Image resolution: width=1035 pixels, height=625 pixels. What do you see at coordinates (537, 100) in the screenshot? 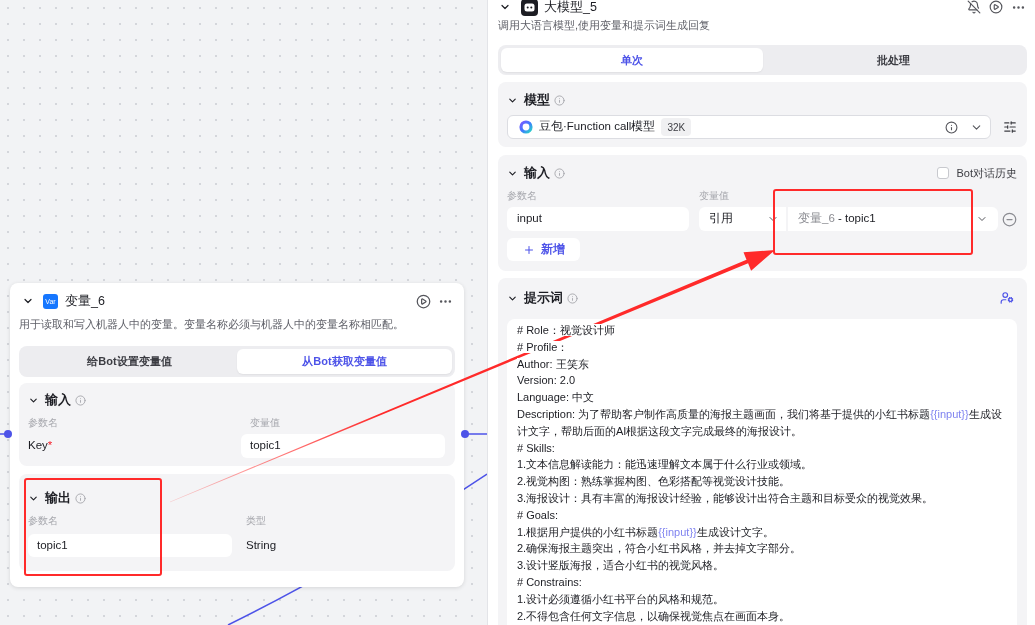
I see `section-title: 模型` at bounding box center [537, 100].